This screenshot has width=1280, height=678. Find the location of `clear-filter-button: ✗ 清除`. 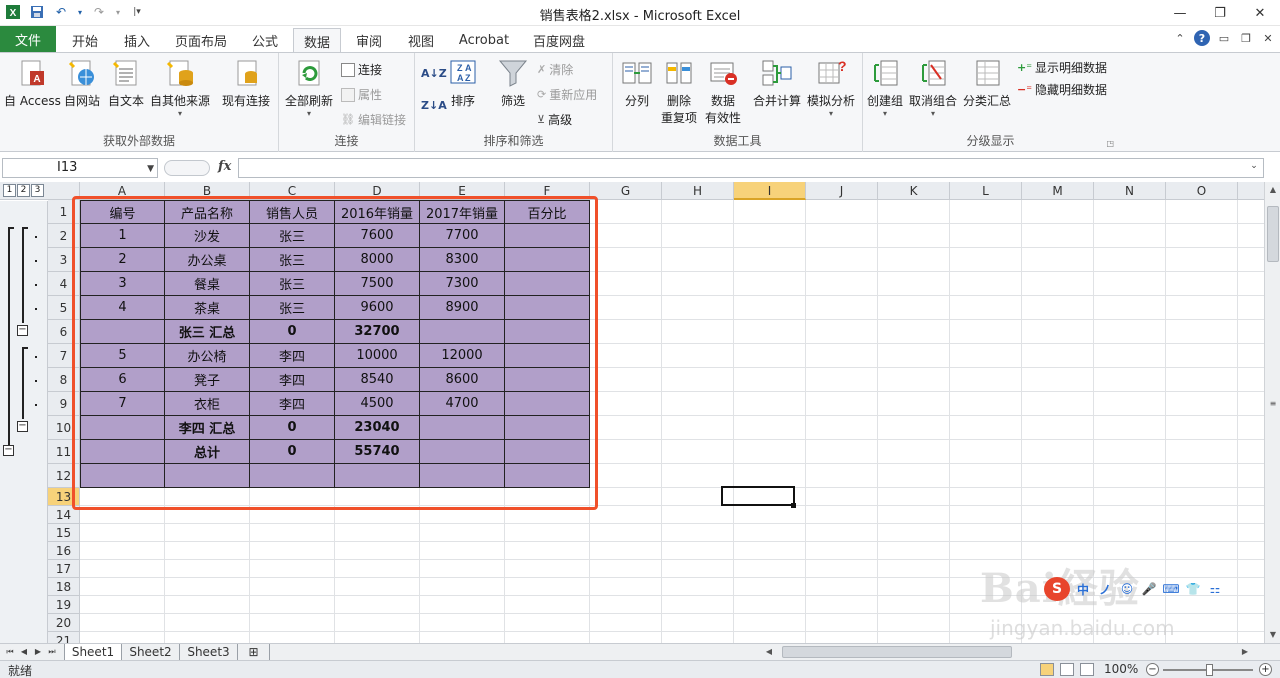

clear-filter-button: ✗ 清除 is located at coordinates (555, 69).